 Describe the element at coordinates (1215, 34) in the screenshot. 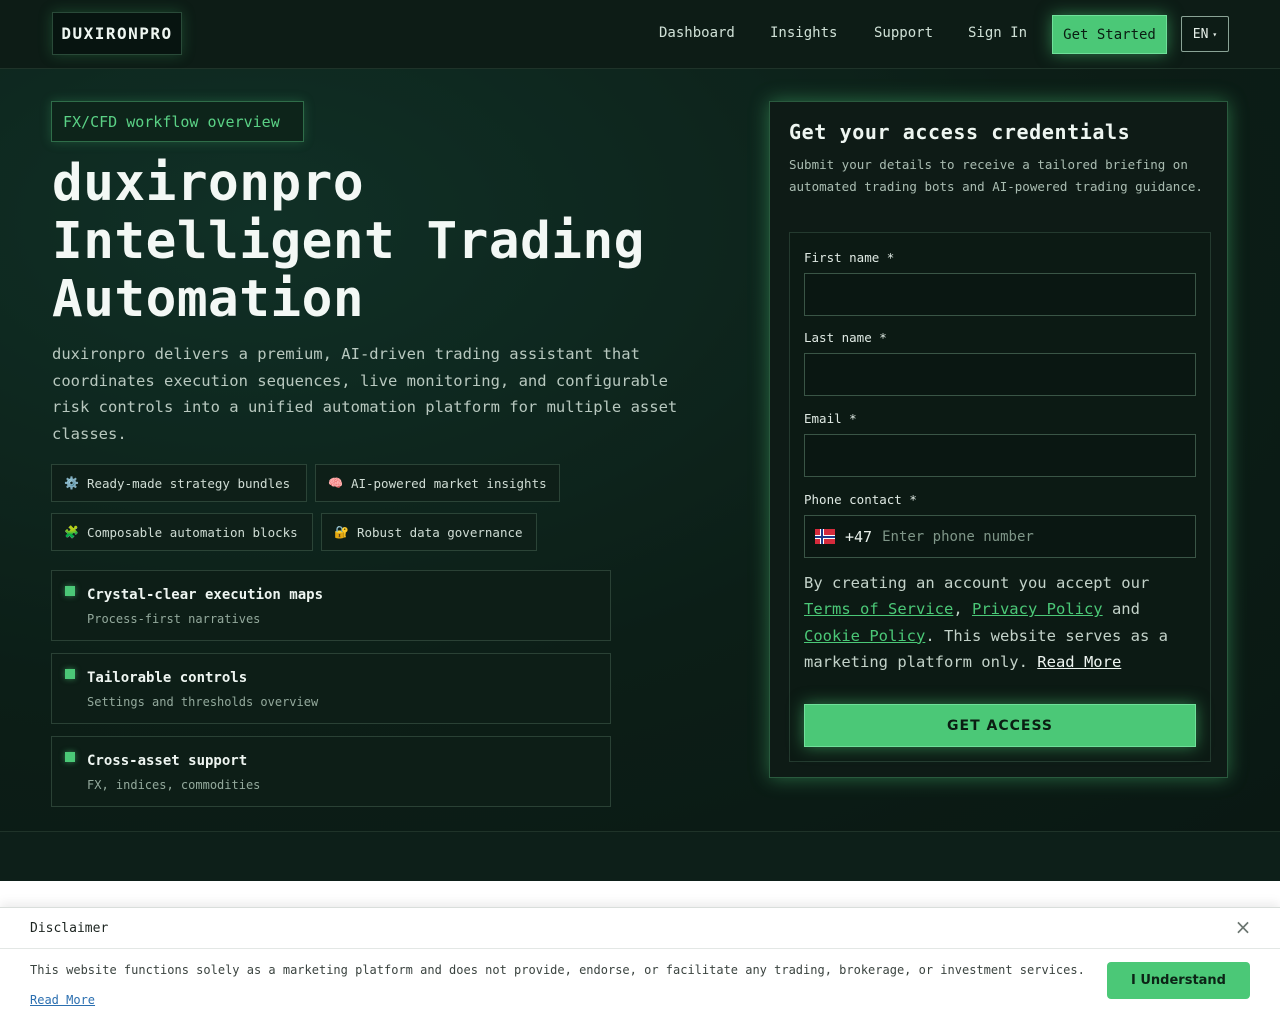

I see `chevron-down-icon: ▾` at that location.